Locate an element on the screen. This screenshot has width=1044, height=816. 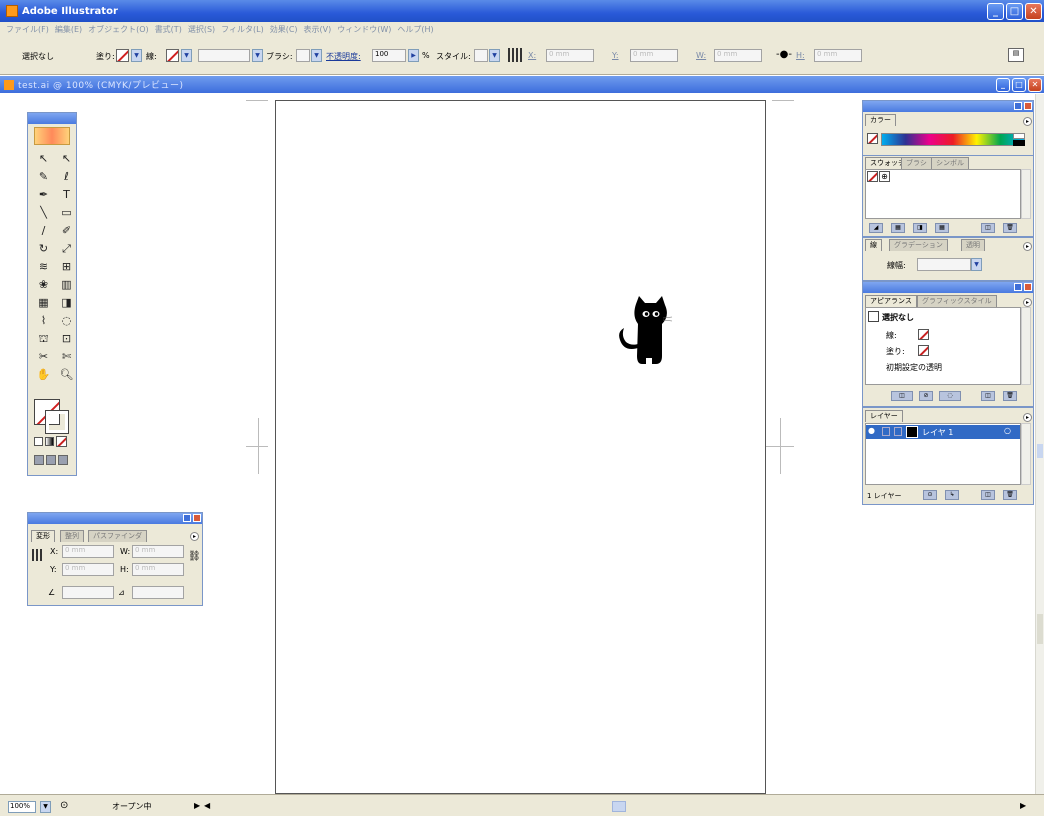
lock-toggle-icon is located at coordinates (886, 431).